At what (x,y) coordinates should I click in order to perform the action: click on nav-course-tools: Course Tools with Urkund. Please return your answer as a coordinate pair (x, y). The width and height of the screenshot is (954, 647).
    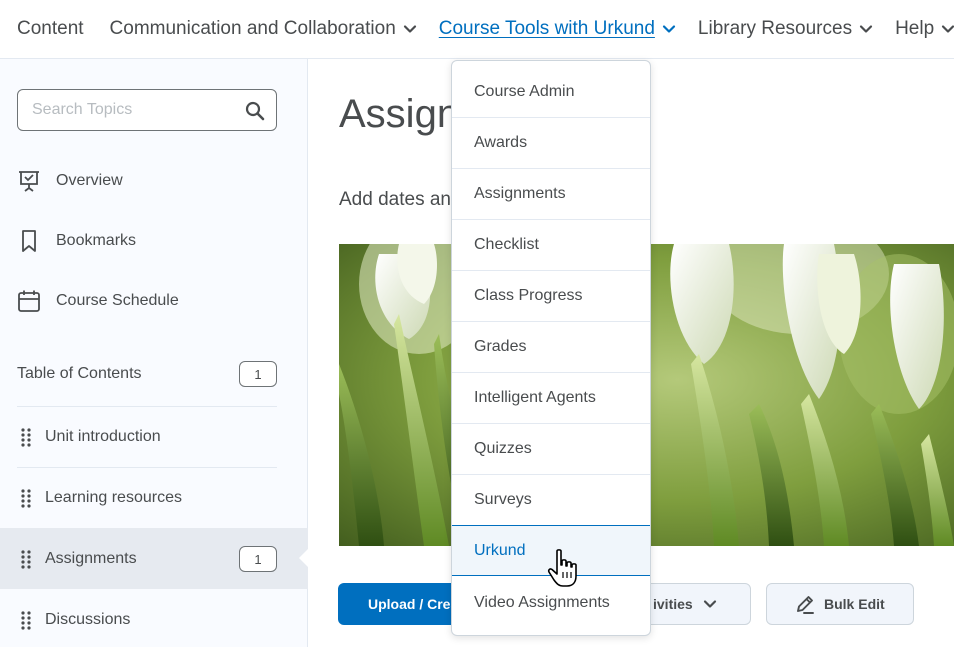
    Looking at the image, I should click on (557, 29).